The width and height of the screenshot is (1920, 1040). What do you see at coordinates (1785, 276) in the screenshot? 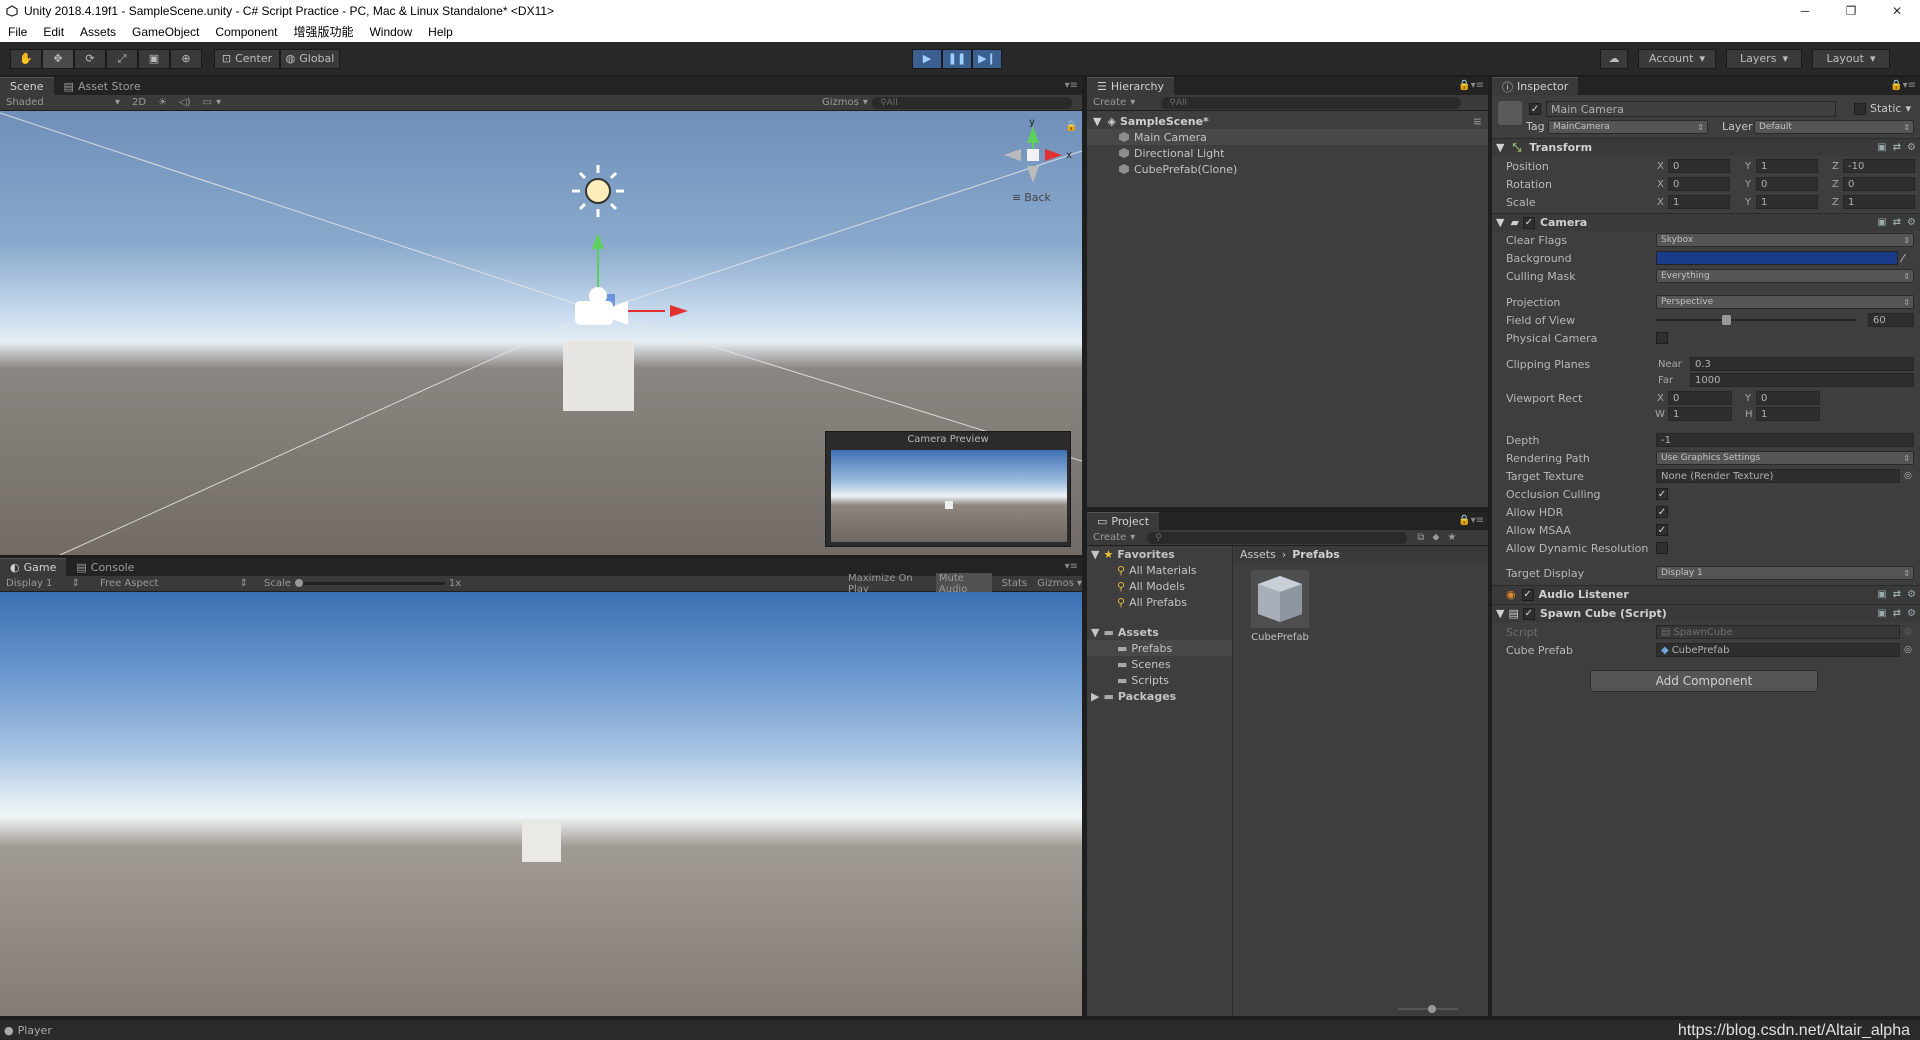
I see `culling-mask-dropdown: Everything` at bounding box center [1785, 276].